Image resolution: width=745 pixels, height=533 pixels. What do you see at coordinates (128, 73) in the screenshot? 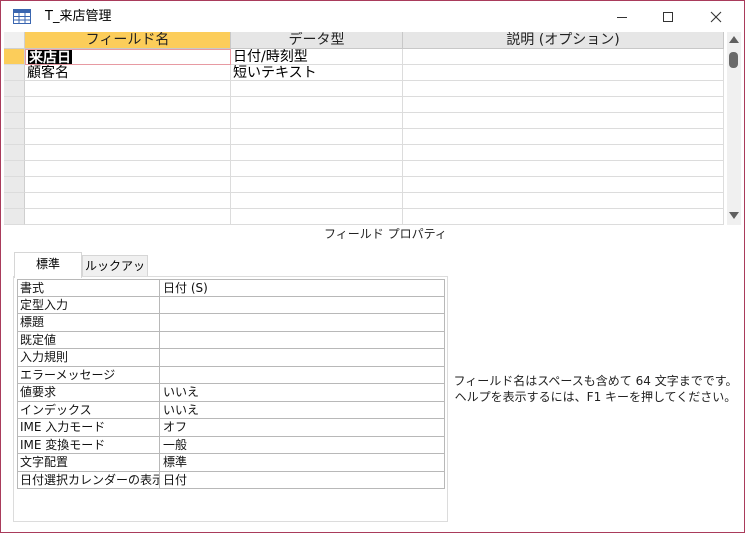
I see `field-name-cell: 顧客名` at bounding box center [128, 73].